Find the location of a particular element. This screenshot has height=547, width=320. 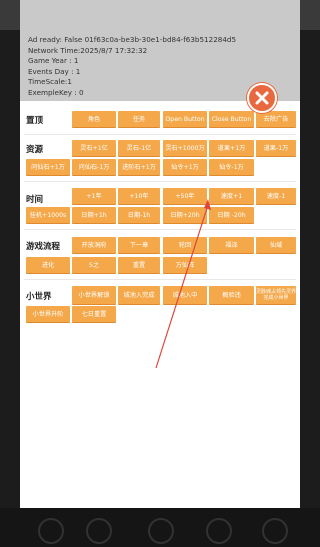

close-panel-button is located at coordinates (262, 98).